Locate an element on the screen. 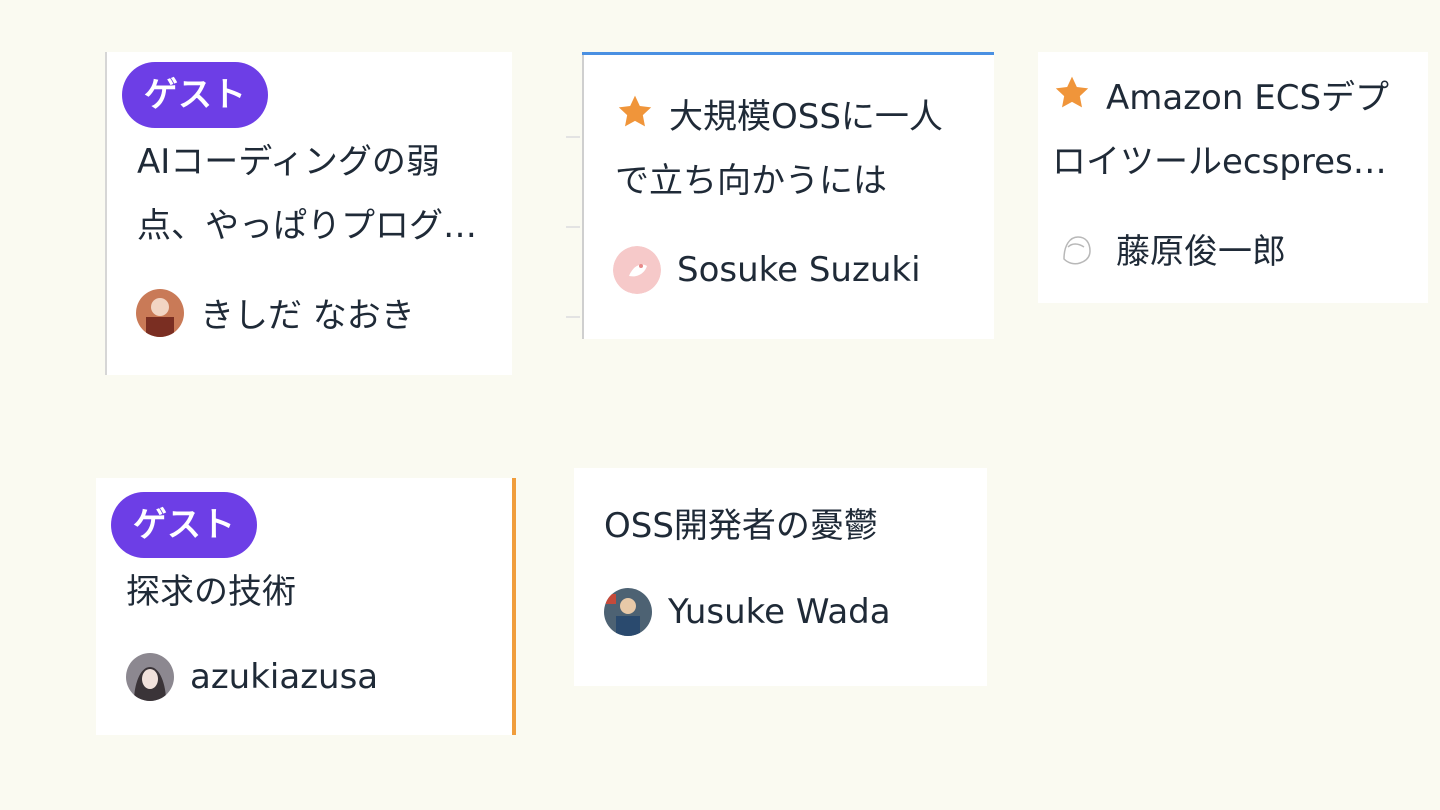  talk-card: 大規模OSSに一人で立ち向かうには Sosuke Suzuki is located at coordinates (788, 195).